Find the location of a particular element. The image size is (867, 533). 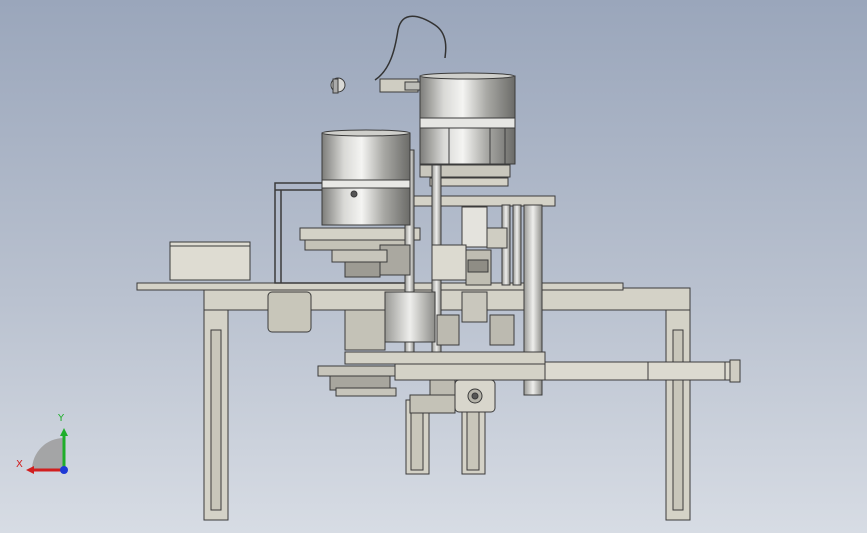

junction-box is located at coordinates (289, 312).